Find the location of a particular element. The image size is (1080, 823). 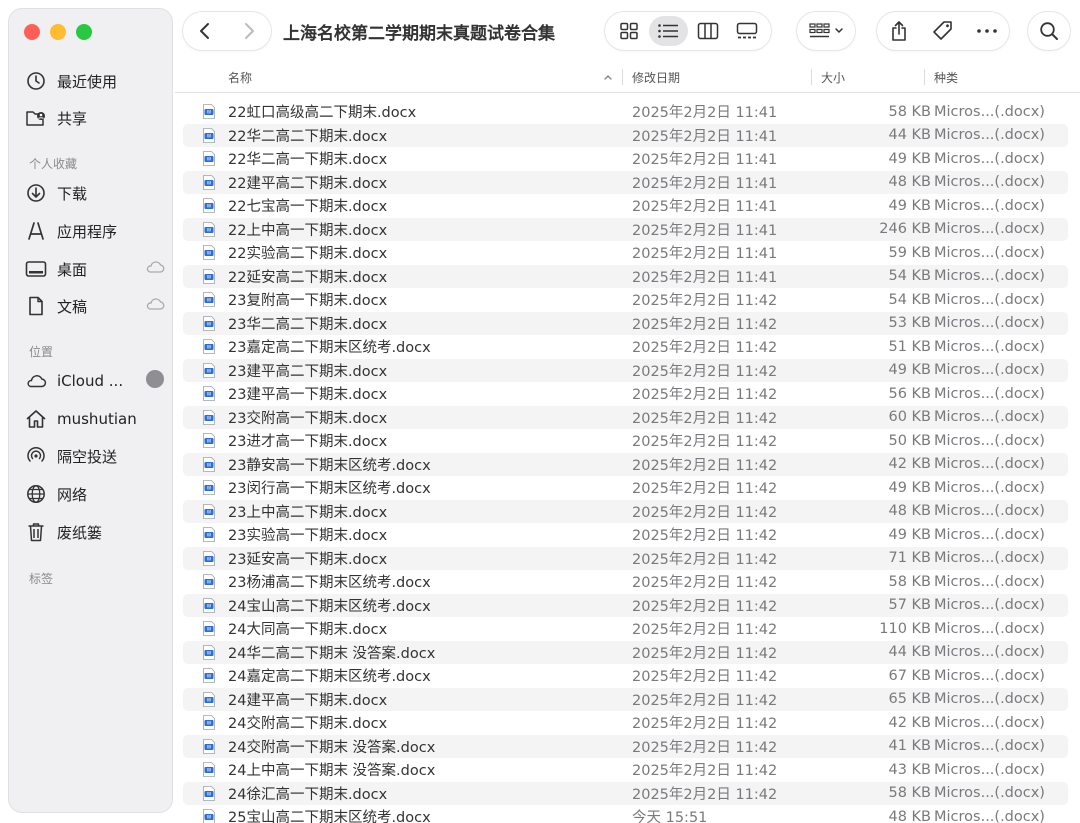

column-view-button is located at coordinates (708, 31).